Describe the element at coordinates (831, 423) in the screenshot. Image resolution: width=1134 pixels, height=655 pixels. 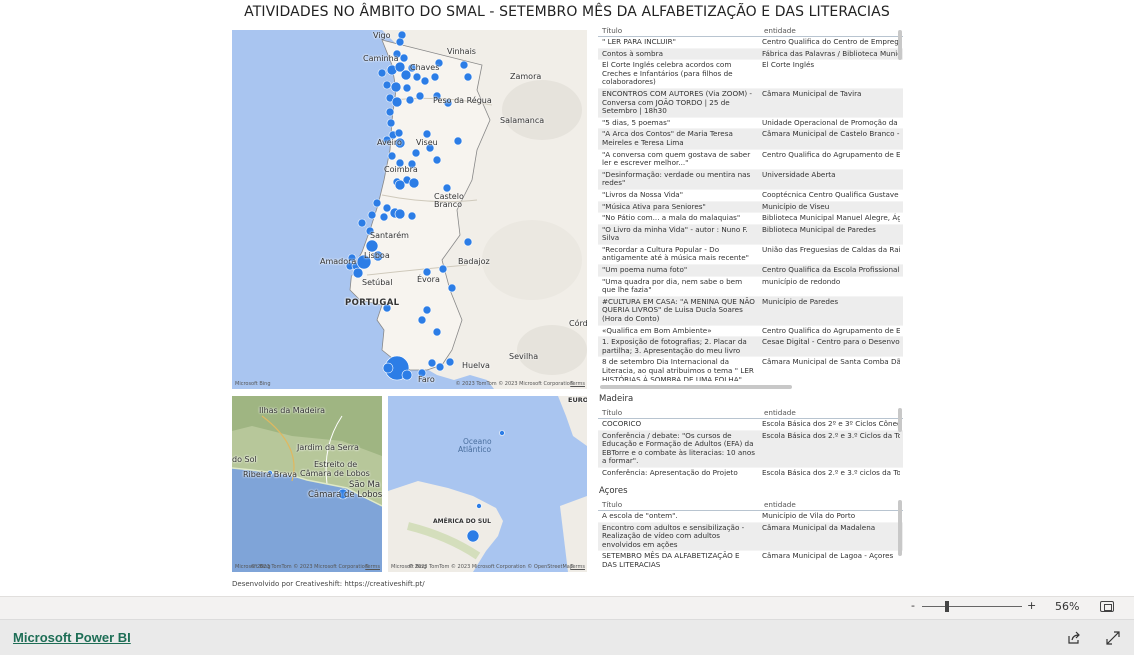
I see `cell-entidade: Escola Básica dos 2º e 3º Ciclos Cônego` at that location.